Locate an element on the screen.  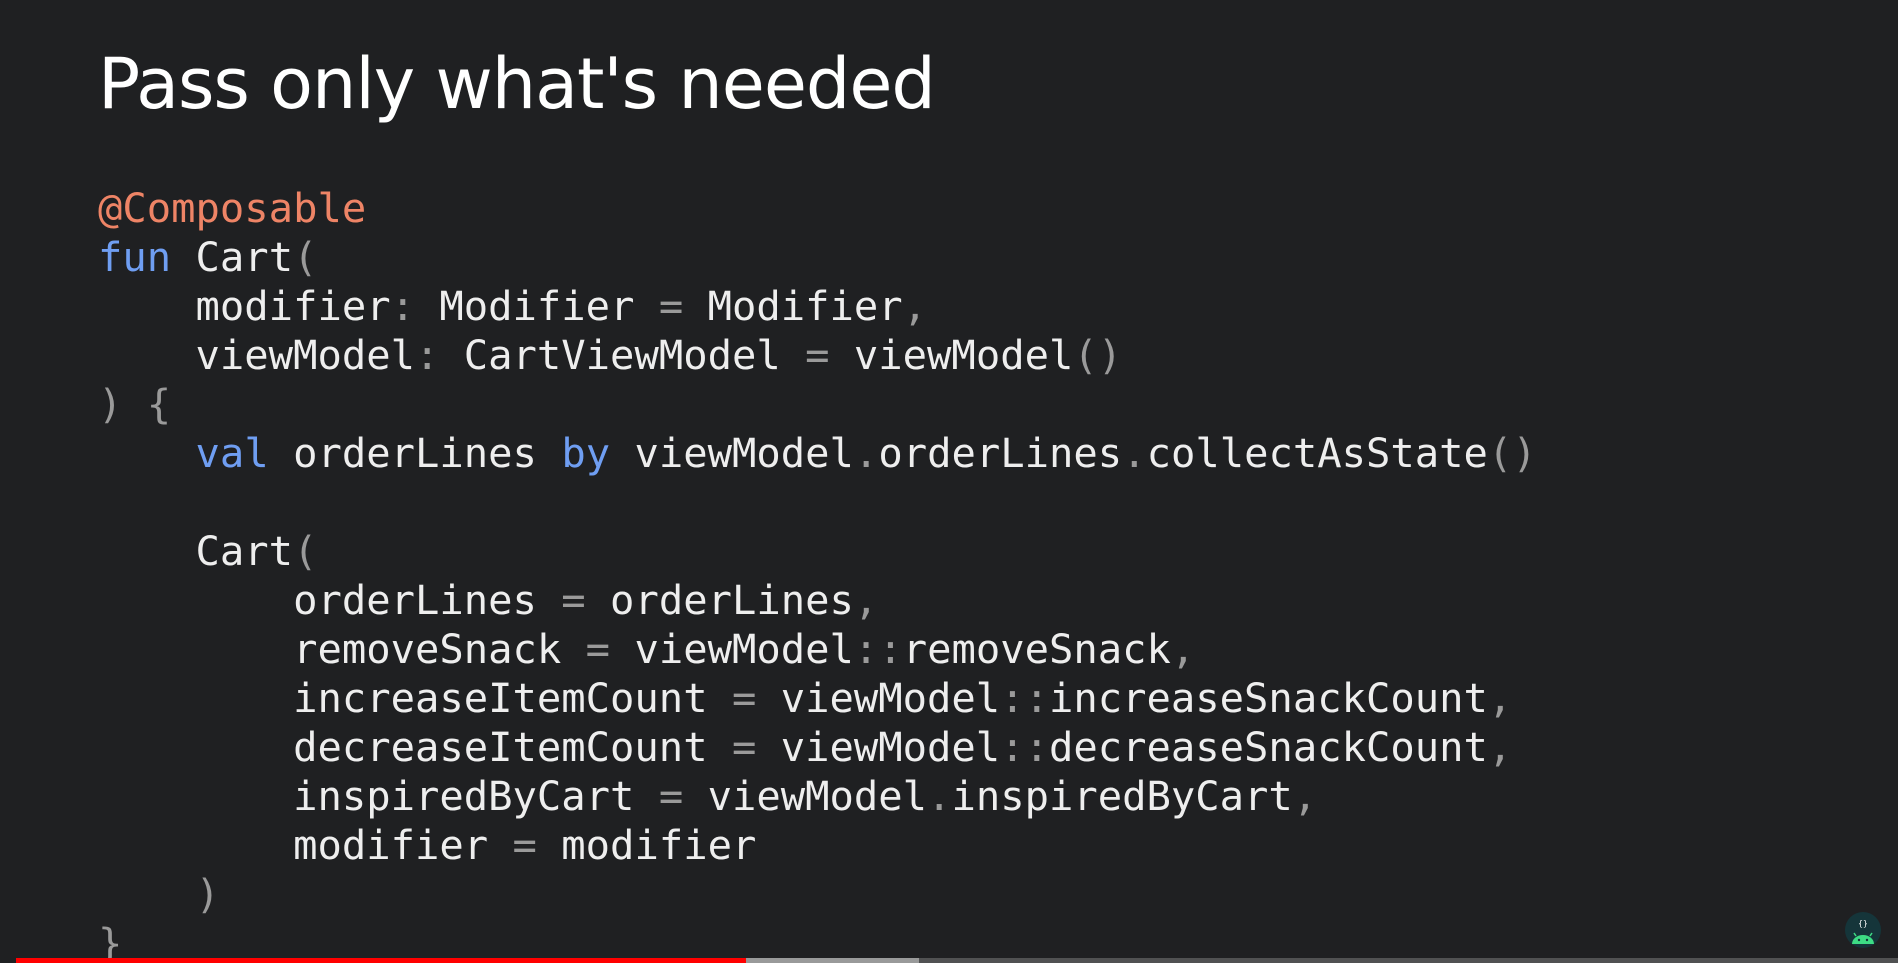
keyword-token: fun is located at coordinates (135, 257).